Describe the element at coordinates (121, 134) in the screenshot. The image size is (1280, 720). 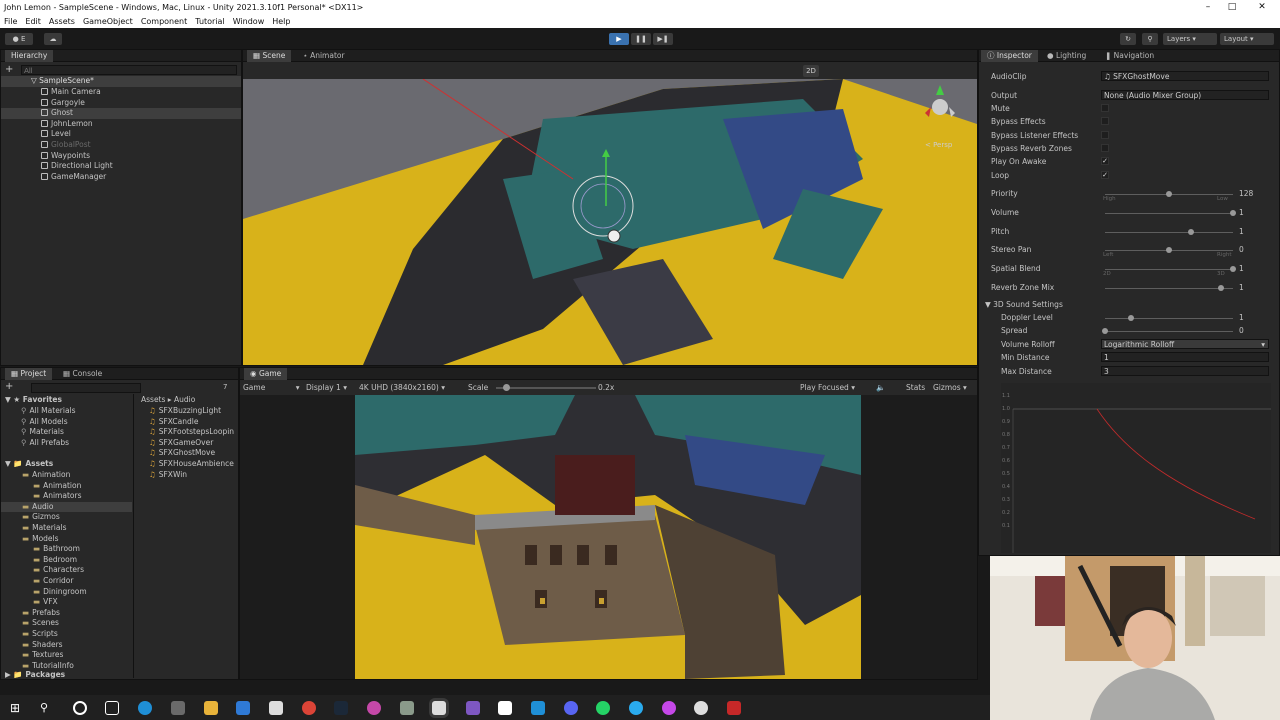
I see `hierarchy-item: Level` at that location.